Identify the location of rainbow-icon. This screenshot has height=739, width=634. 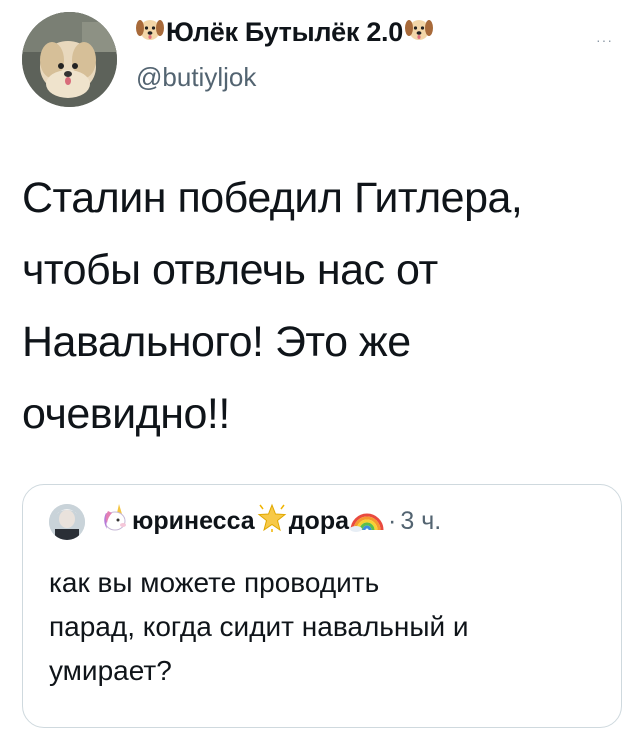
(367, 521).